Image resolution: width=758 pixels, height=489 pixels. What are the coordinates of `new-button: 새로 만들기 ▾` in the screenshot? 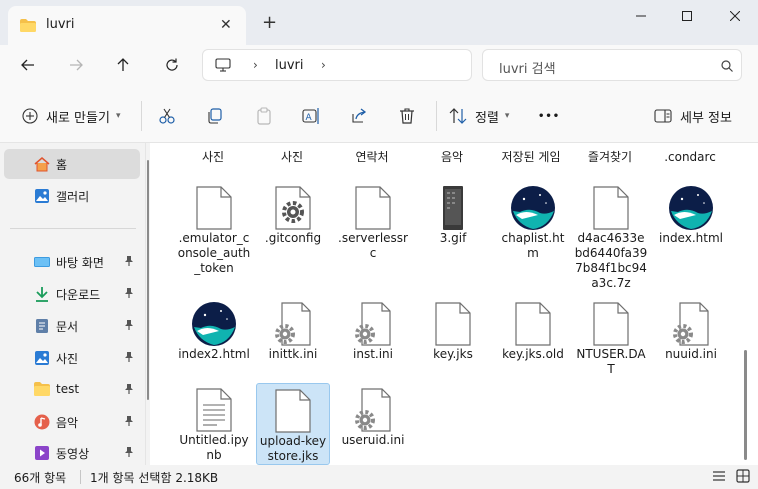 It's located at (71, 116).